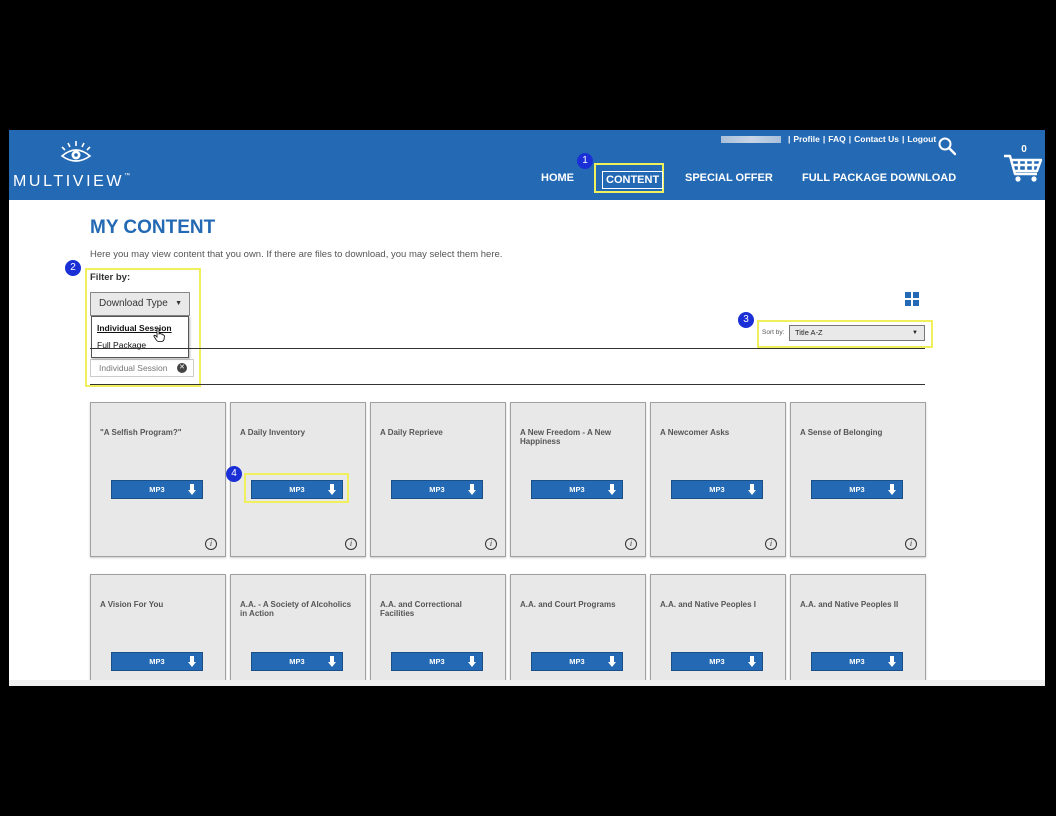  What do you see at coordinates (708, 604) in the screenshot?
I see `card-title: A.A. and Native Peoples I` at bounding box center [708, 604].